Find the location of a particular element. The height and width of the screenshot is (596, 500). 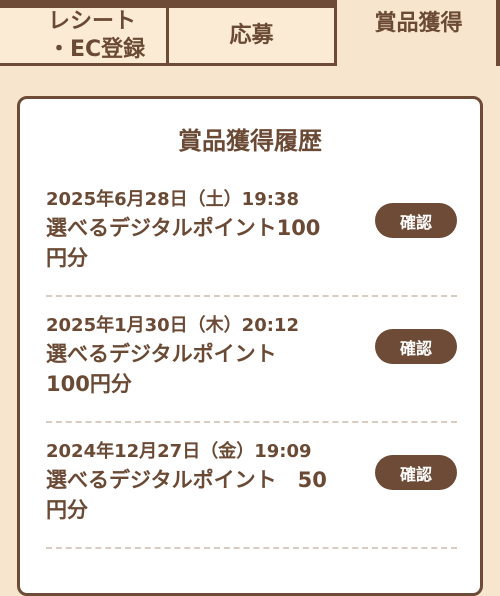

entry-prize: 選べるデジタルポイント 50円分 is located at coordinates (186, 495).